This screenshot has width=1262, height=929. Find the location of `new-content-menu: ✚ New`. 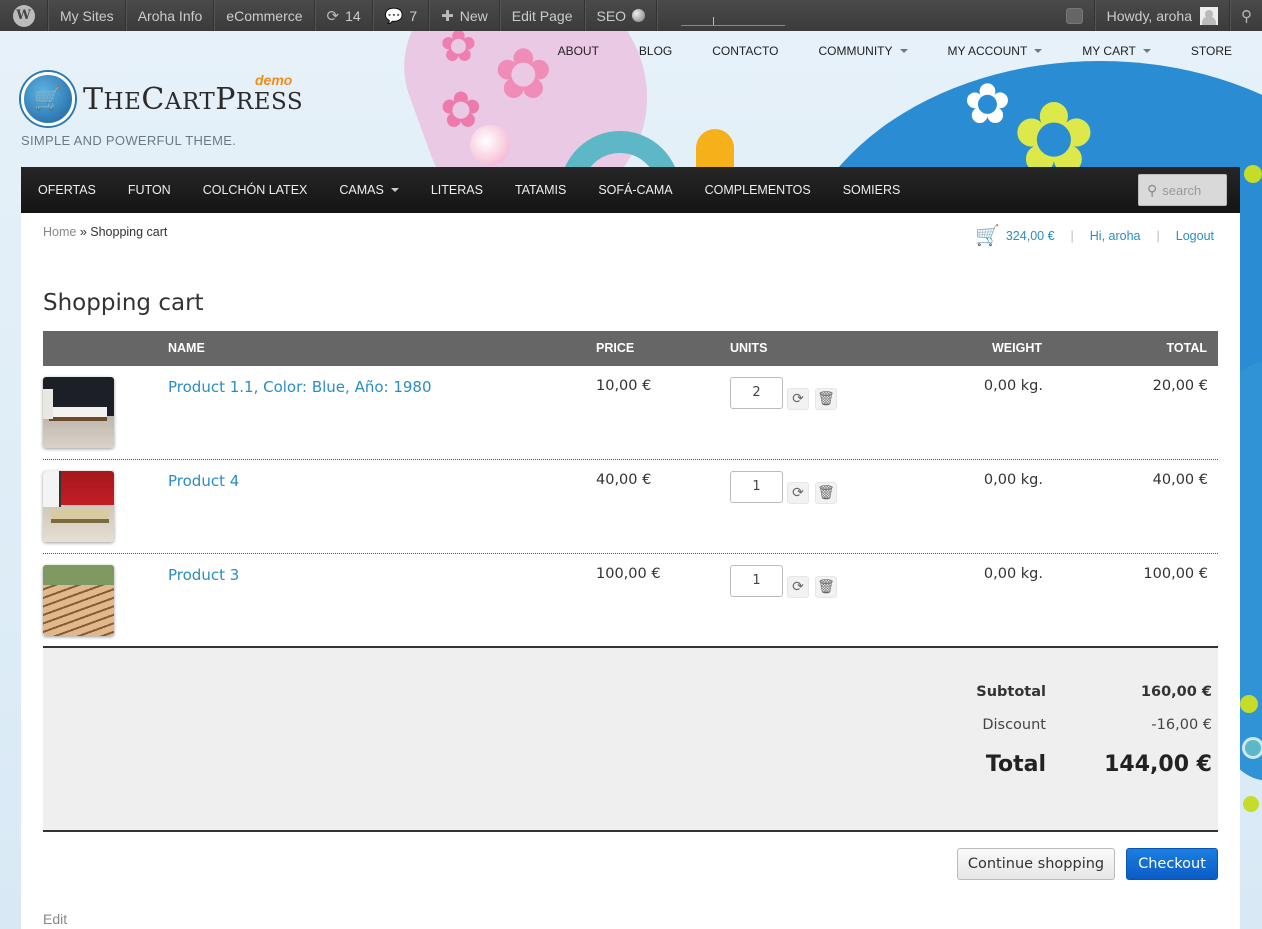

new-content-menu: ✚ New is located at coordinates (464, 15).